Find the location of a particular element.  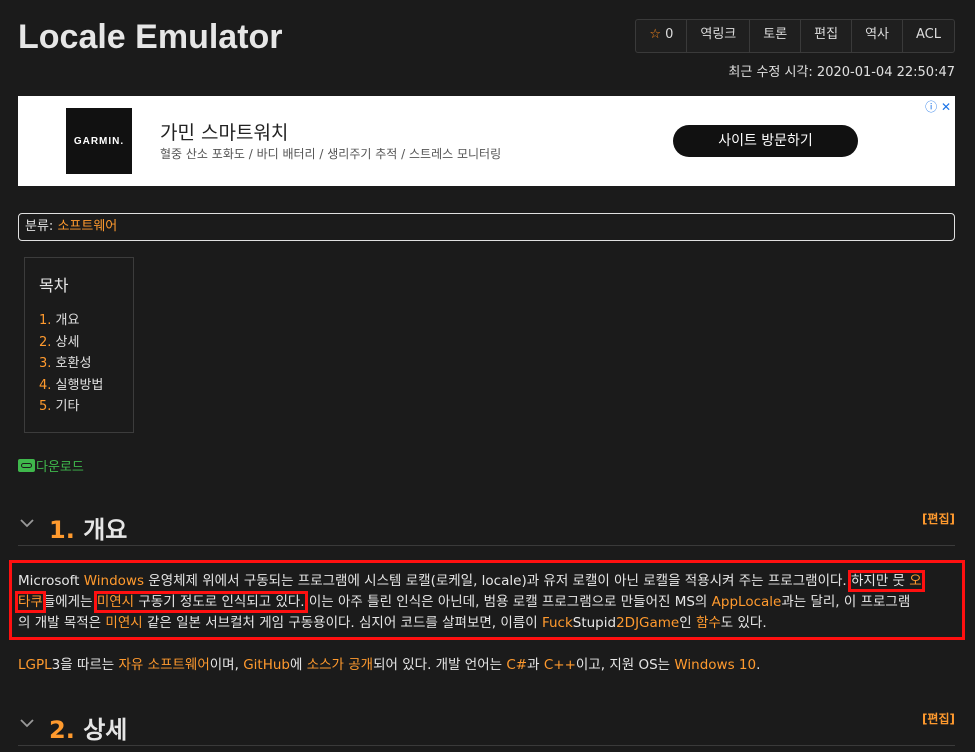

toc-item: 3. 호환성 is located at coordinates (79, 364).